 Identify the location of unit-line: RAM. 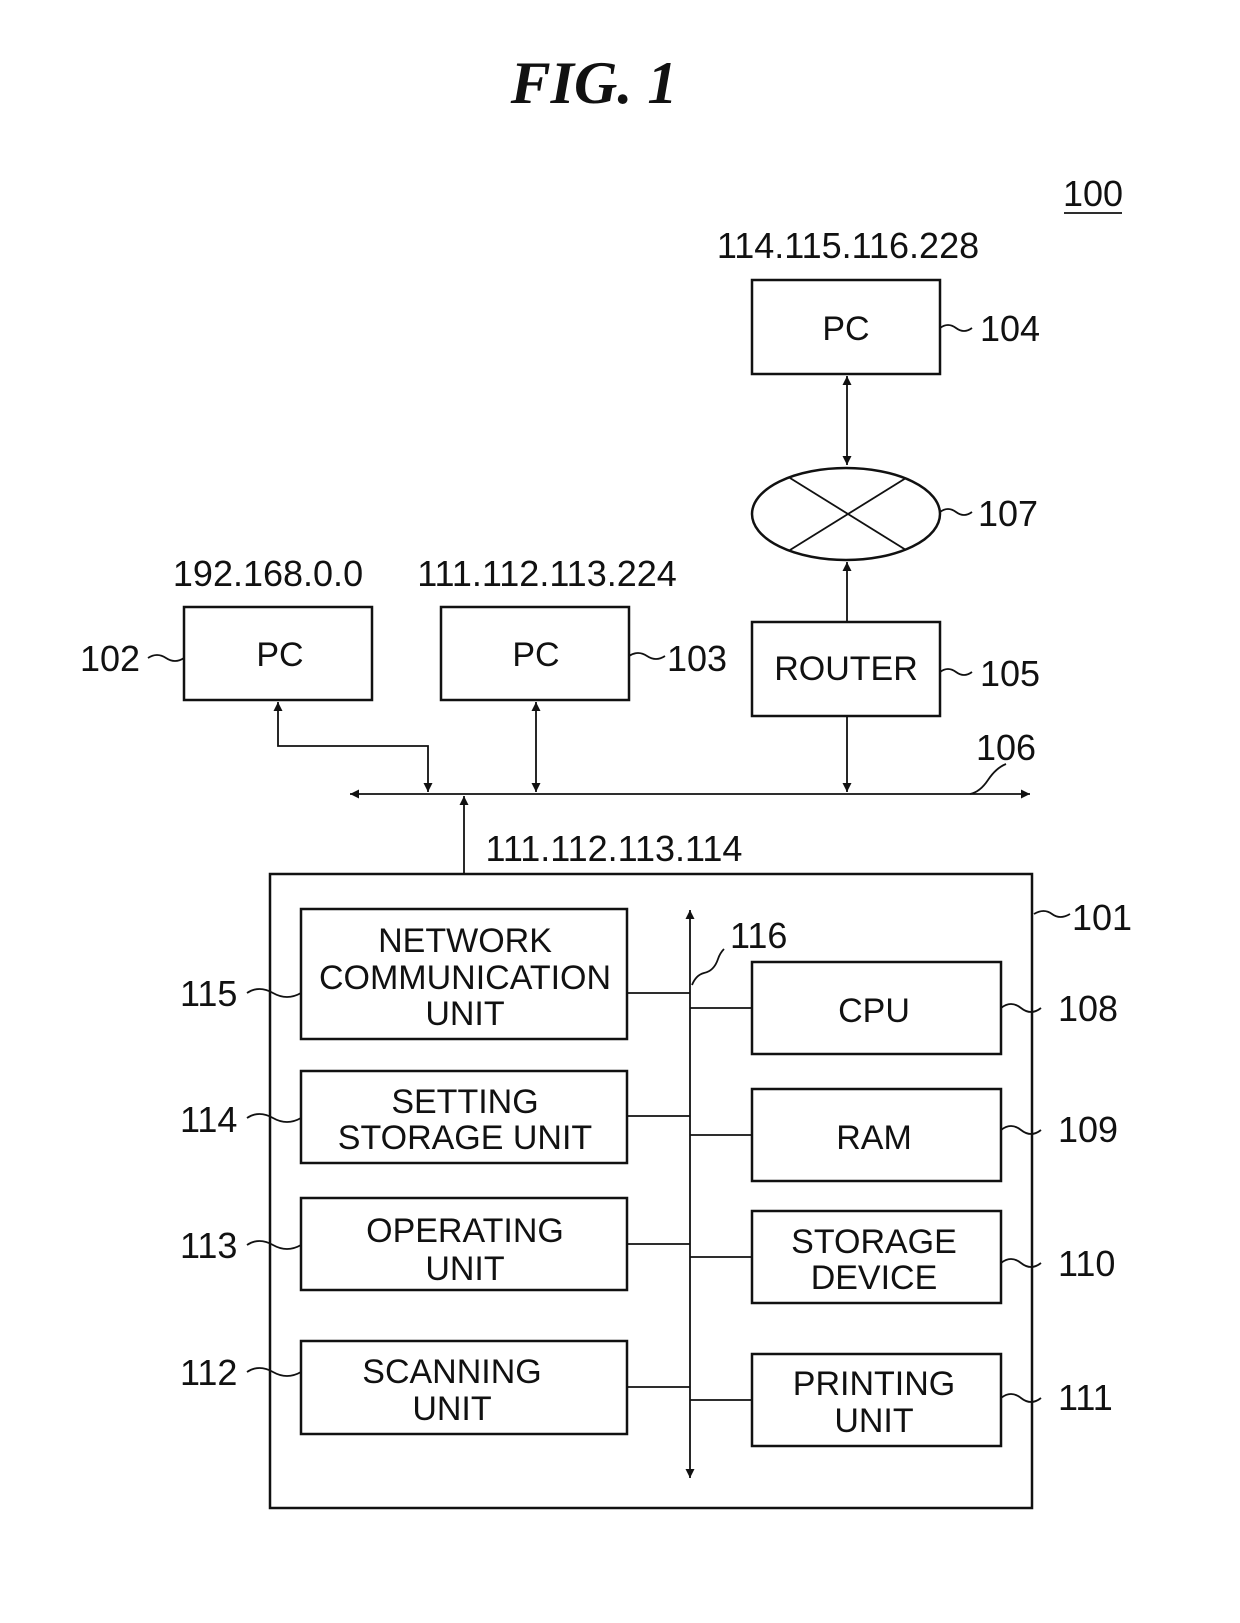
(874, 1138).